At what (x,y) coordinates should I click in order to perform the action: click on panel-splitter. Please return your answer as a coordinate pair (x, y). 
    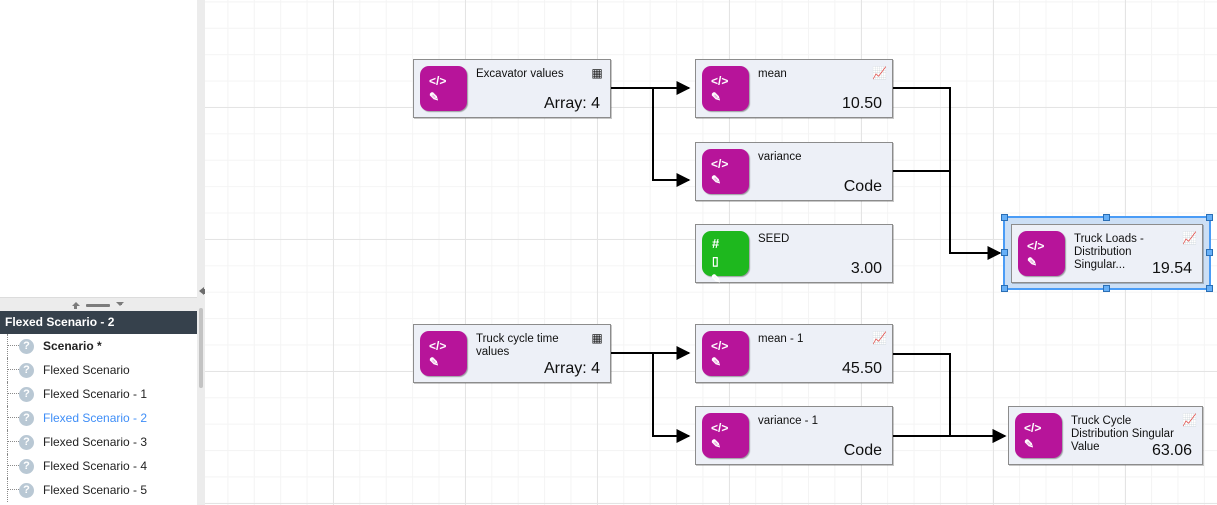
    Looking at the image, I should click on (98, 304).